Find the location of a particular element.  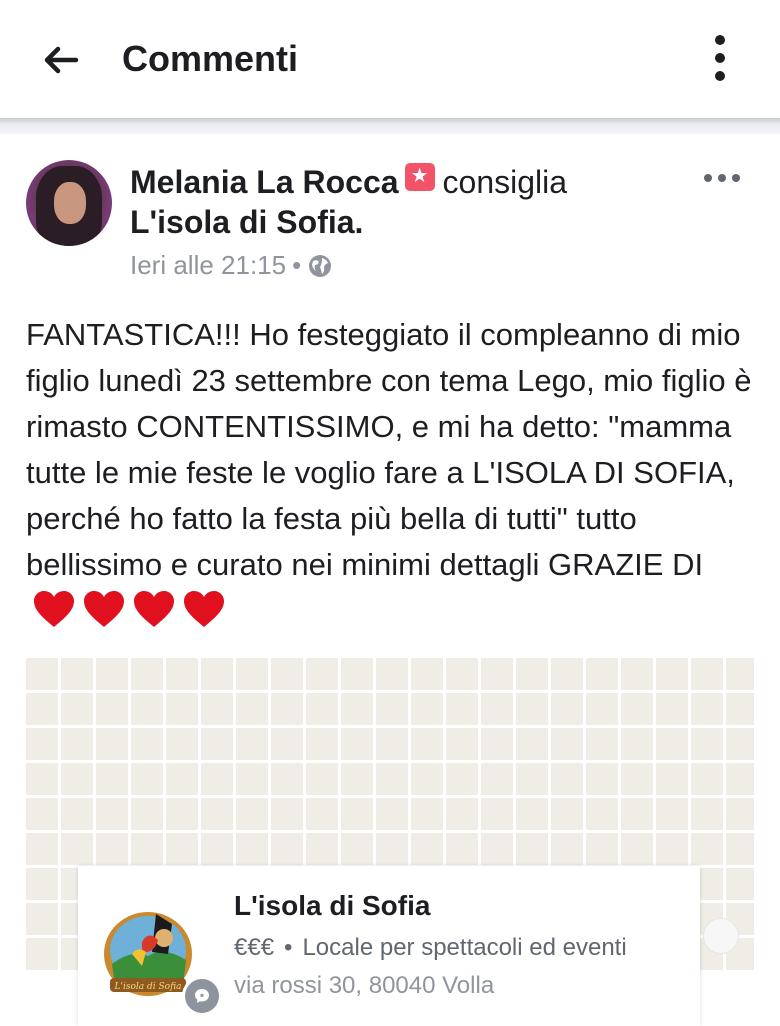

place-info: €€€ • Locale per spettacoli ed eventi is located at coordinates (430, 948).